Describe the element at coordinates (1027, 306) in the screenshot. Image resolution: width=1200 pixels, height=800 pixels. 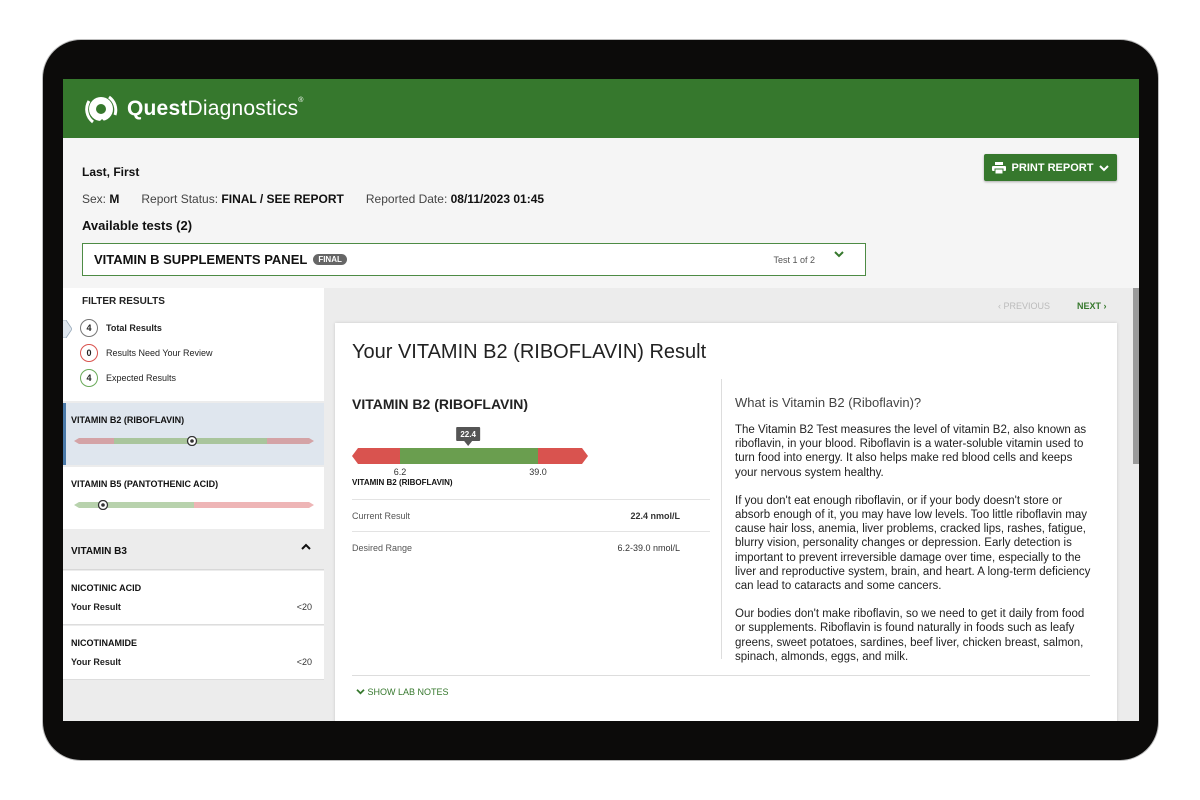
I see `previous-label: PREVIOUS` at that location.